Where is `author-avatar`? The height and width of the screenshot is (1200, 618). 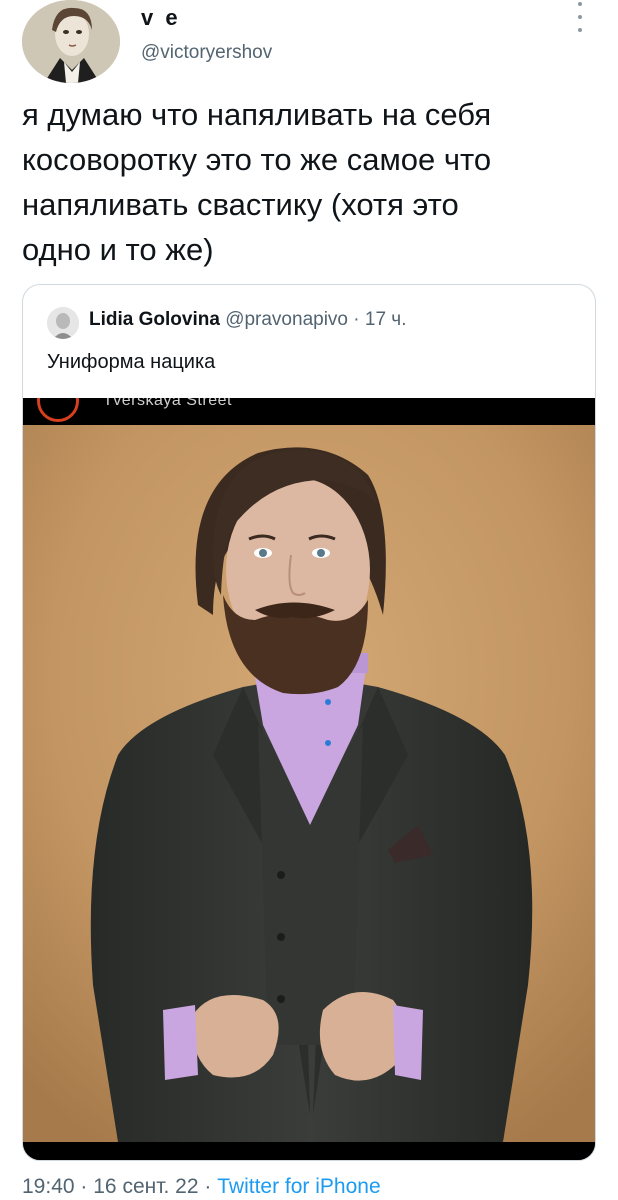 author-avatar is located at coordinates (71, 41).